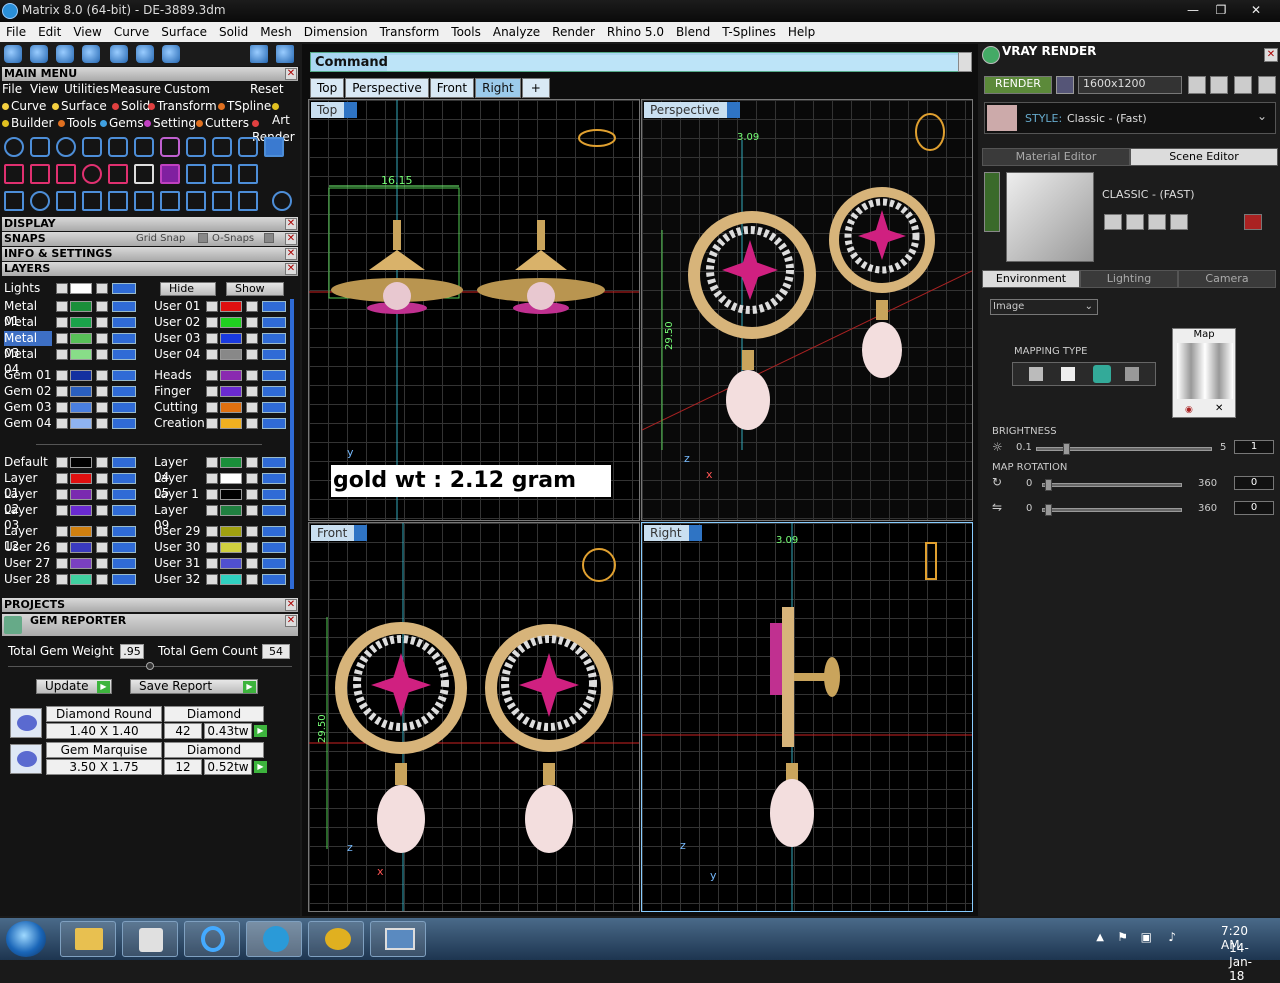  What do you see at coordinates (40, 174) in the screenshot?
I see `cross-icon` at bounding box center [40, 174].